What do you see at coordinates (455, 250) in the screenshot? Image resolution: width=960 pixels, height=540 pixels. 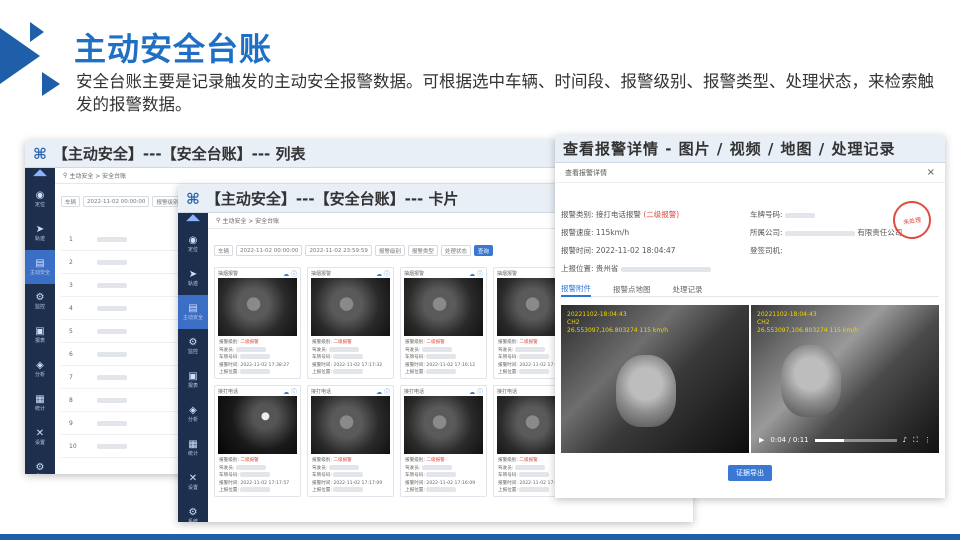 I see `filter-field: 处理状态` at bounding box center [455, 250].